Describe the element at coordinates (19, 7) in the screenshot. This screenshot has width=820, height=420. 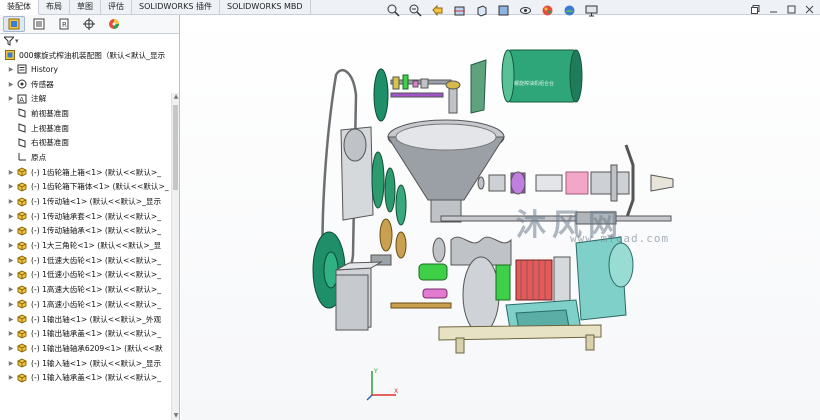
I see `tab-assembly: 装配体` at that location.